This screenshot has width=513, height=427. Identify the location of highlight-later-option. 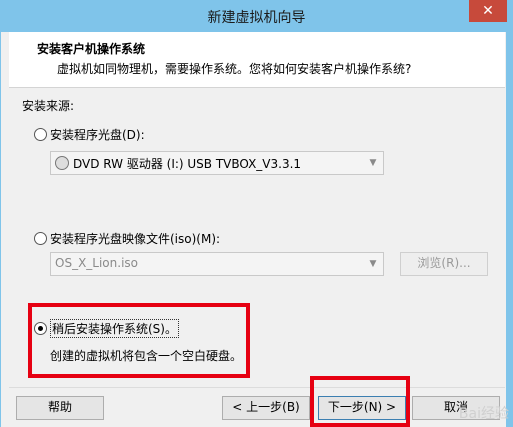
(139, 340).